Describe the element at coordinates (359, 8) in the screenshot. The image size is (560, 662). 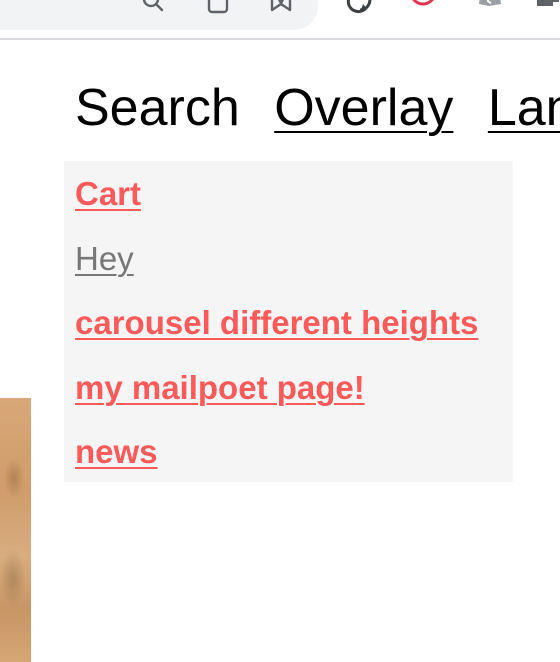
I see `sync-extension-icon` at that location.